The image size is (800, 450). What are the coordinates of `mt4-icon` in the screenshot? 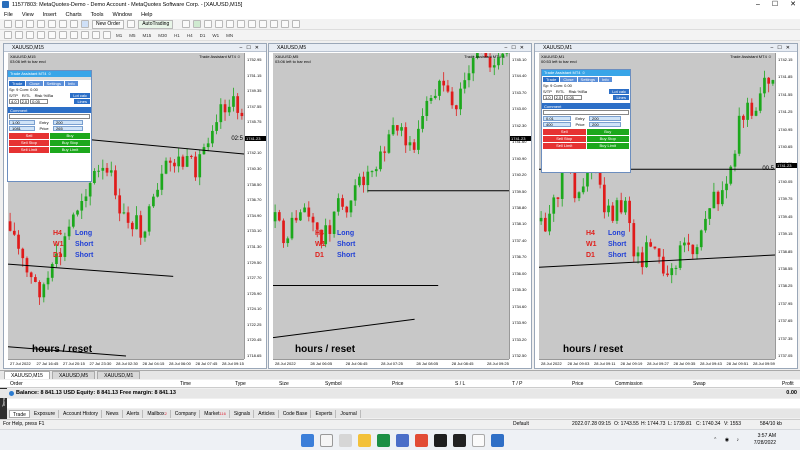 It's located at (497, 440).